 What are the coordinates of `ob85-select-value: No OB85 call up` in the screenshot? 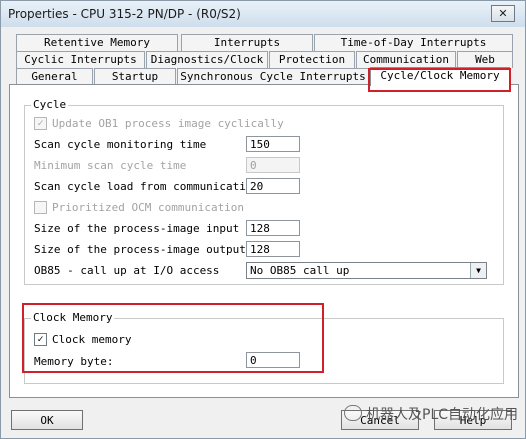 It's located at (300, 270).